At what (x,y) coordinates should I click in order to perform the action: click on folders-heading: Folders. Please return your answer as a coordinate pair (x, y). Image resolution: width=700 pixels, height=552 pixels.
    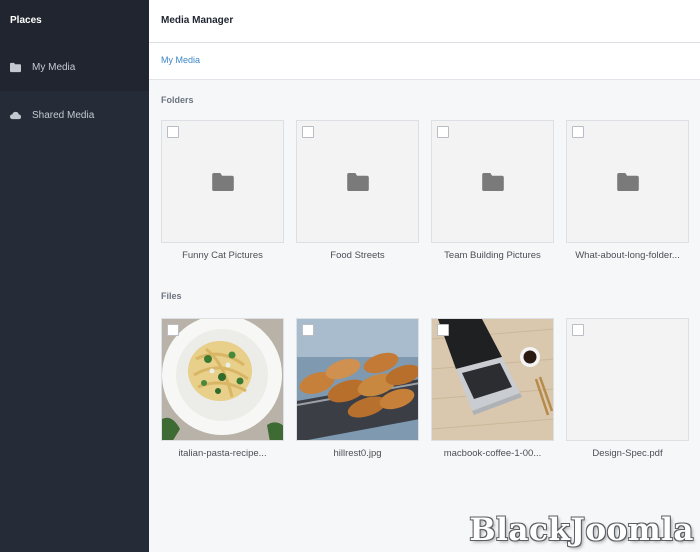
    Looking at the image, I should click on (177, 100).